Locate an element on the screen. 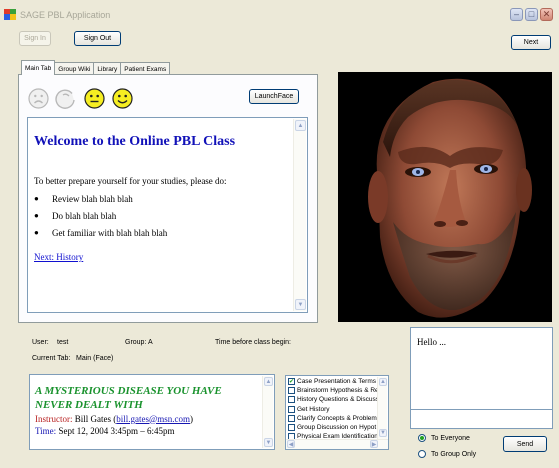 This screenshot has height=468, width=559. checklist-item: ✔ Case Presentation & Terms is located at coordinates (332, 381).